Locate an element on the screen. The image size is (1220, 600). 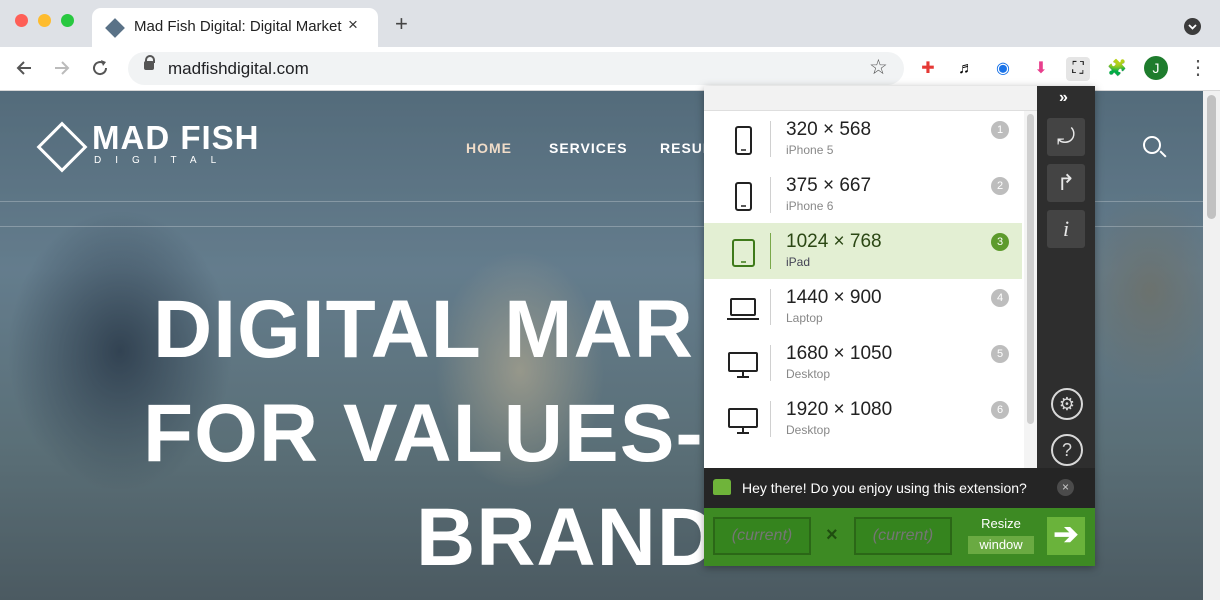
minimize-window-button is located at coordinates (44, 20).